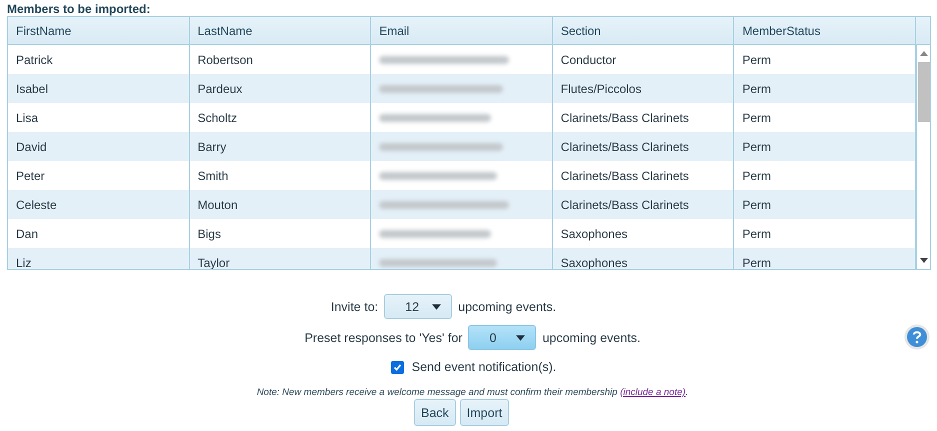 The image size is (937, 431). Describe the element at coordinates (485, 412) in the screenshot. I see `action-button: Import` at that location.